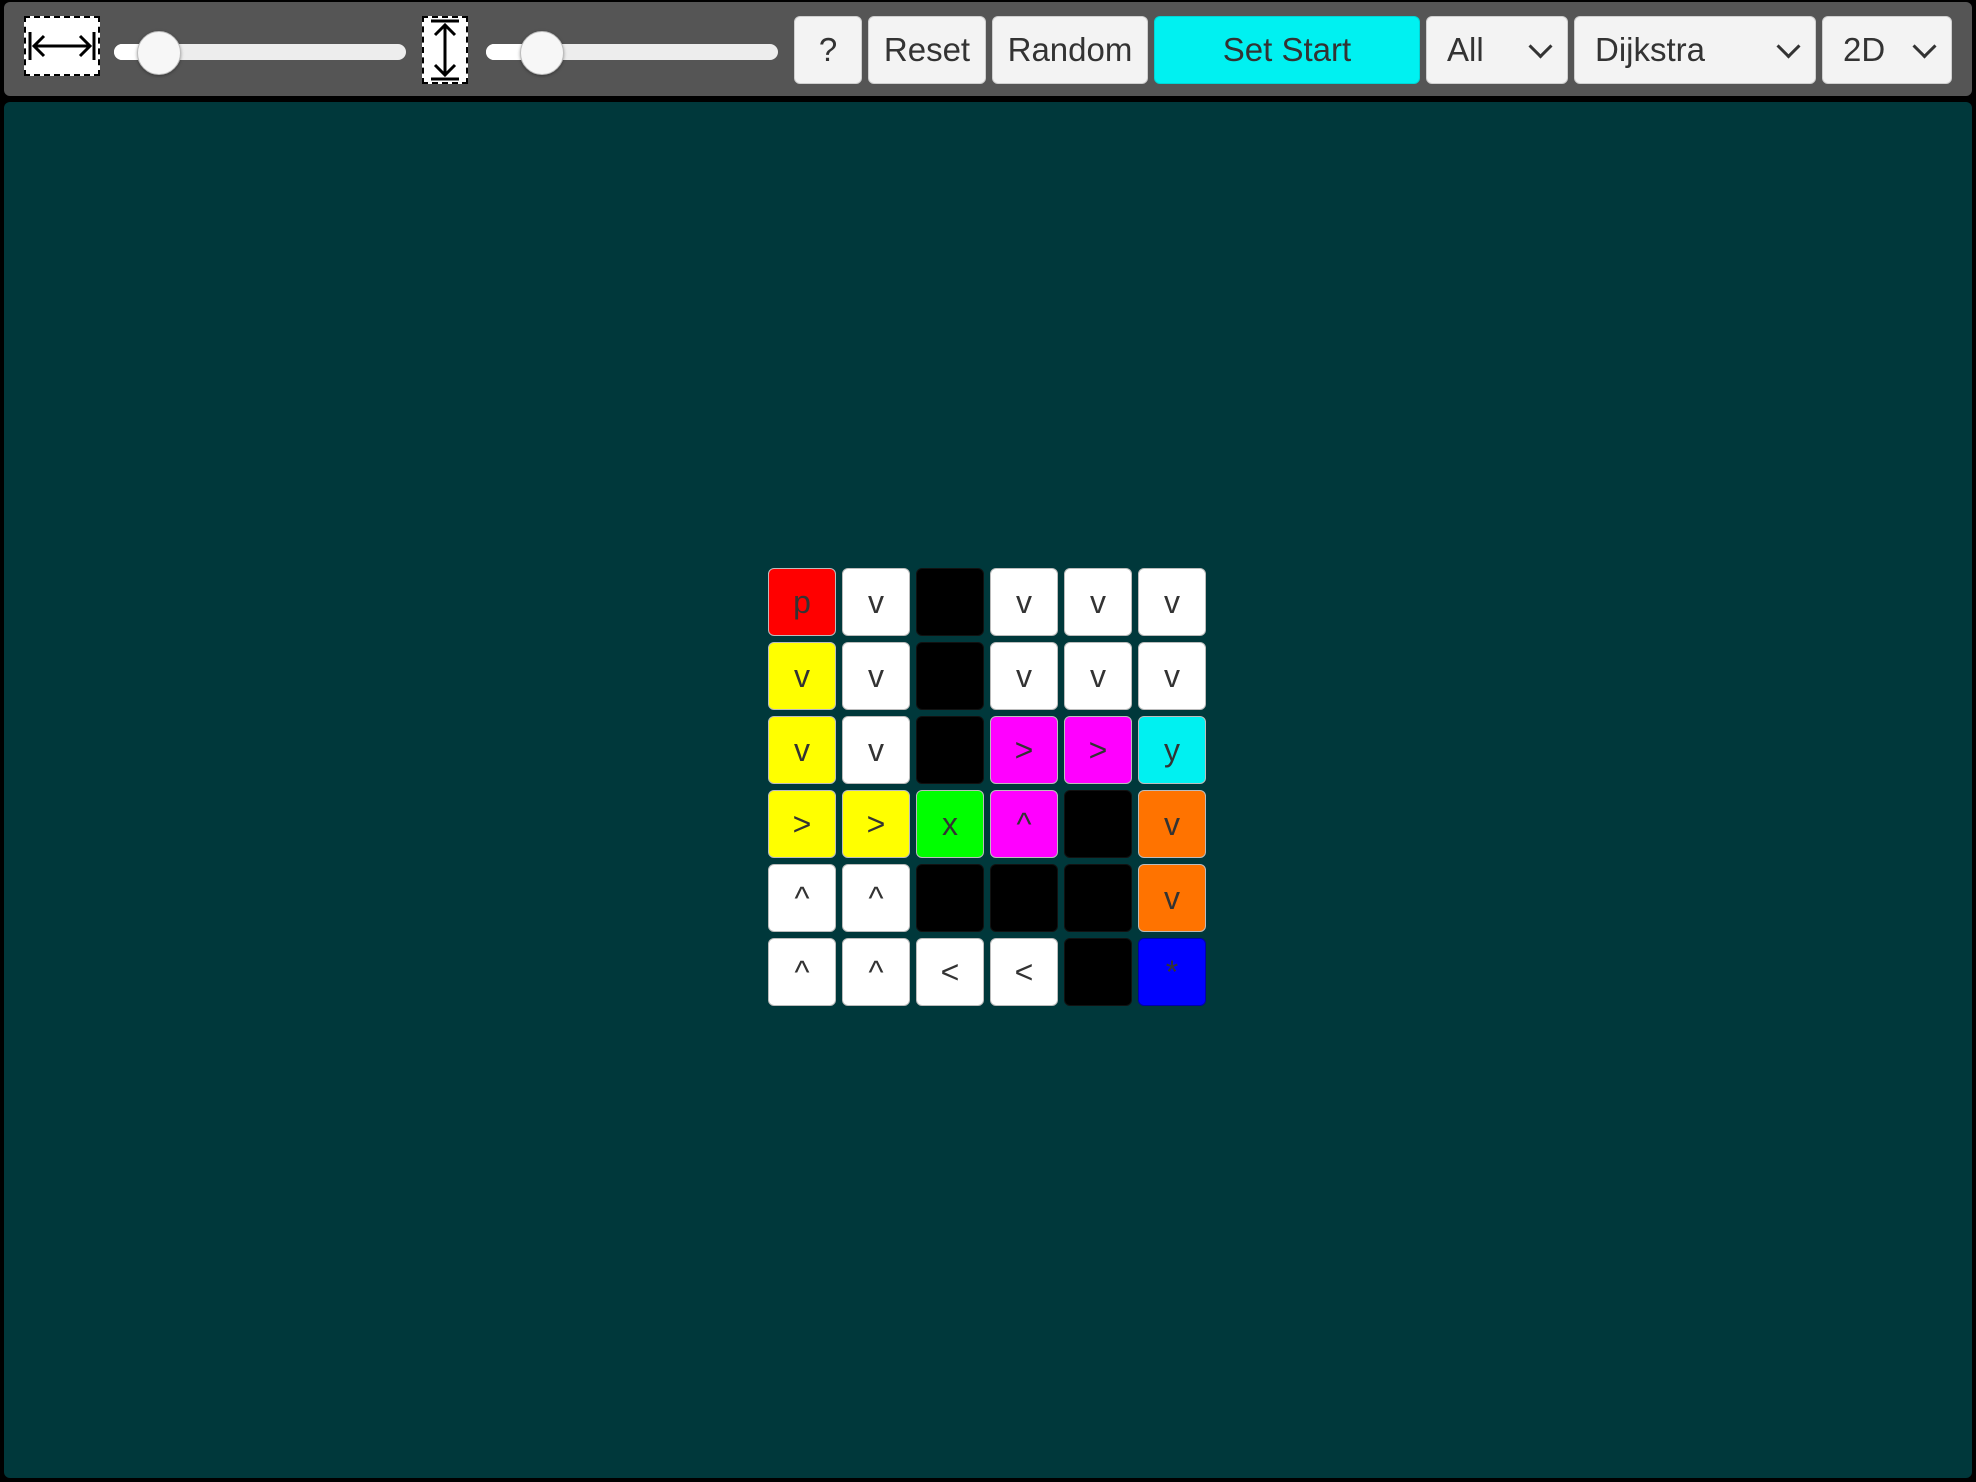  What do you see at coordinates (1098, 602) in the screenshot?
I see `grid-cell-r0-c4: v` at bounding box center [1098, 602].